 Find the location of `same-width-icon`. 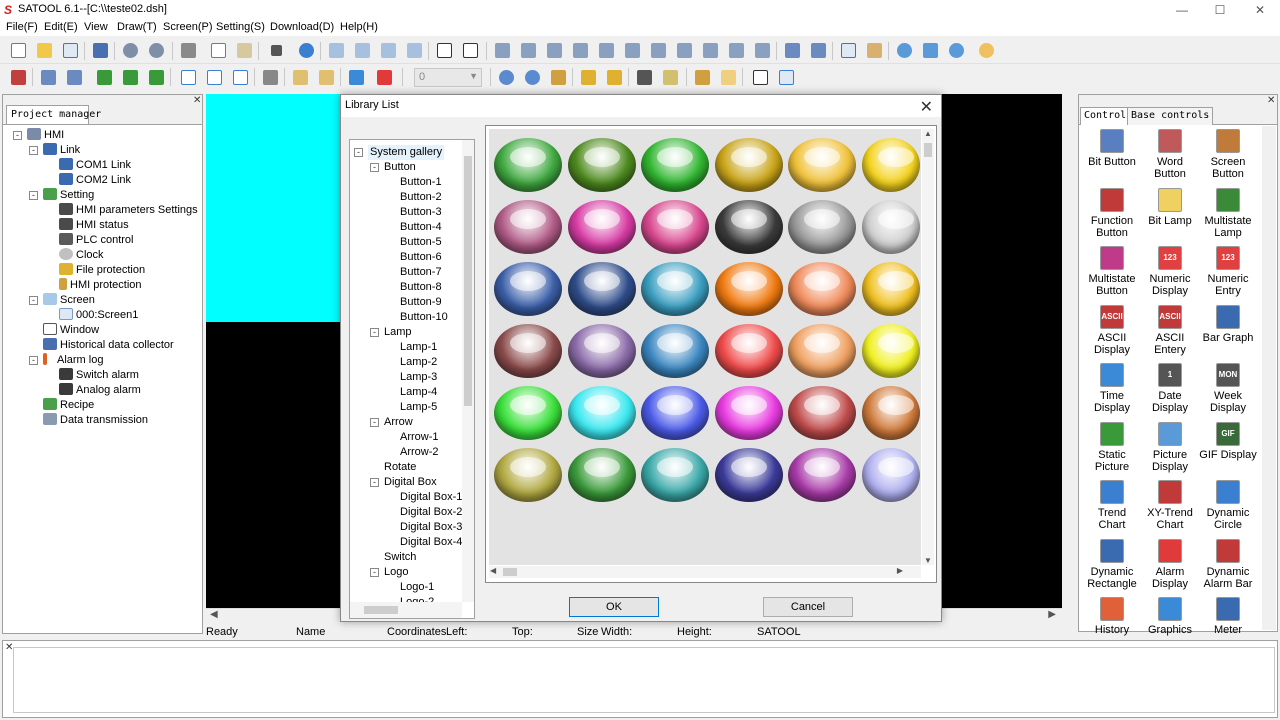

same-width-icon is located at coordinates (658, 50).